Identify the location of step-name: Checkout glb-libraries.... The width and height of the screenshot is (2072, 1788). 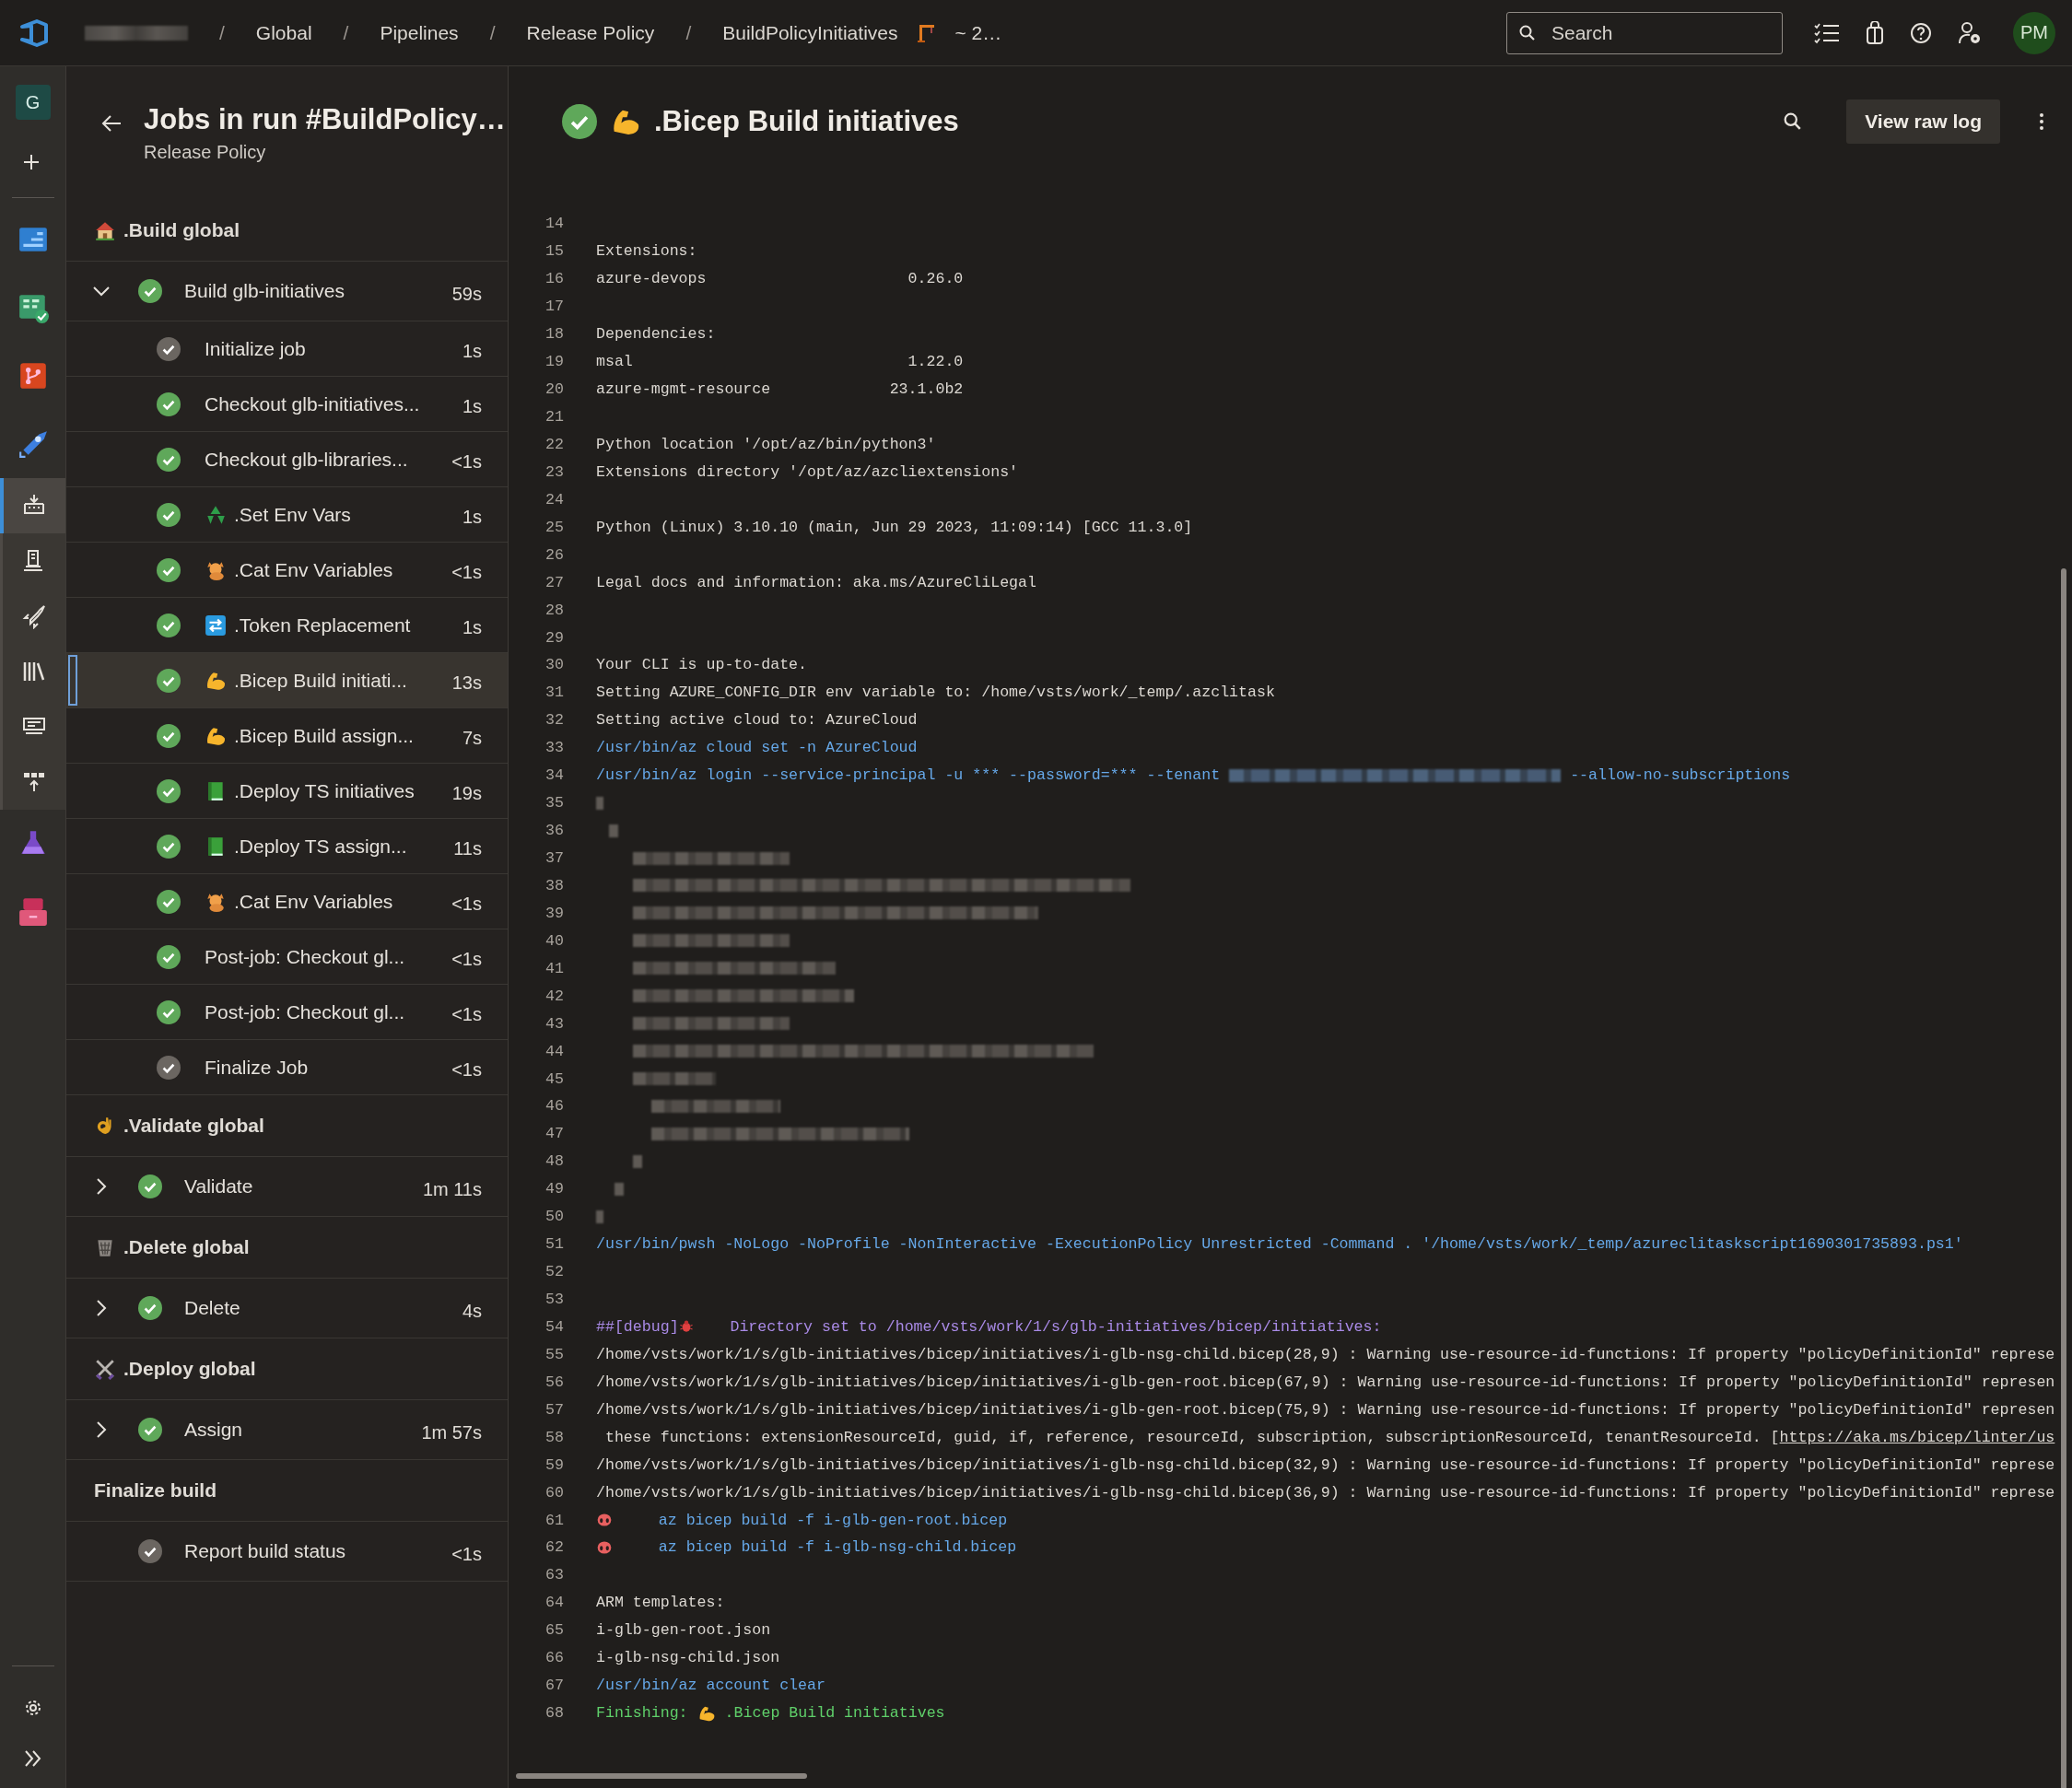
(306, 459).